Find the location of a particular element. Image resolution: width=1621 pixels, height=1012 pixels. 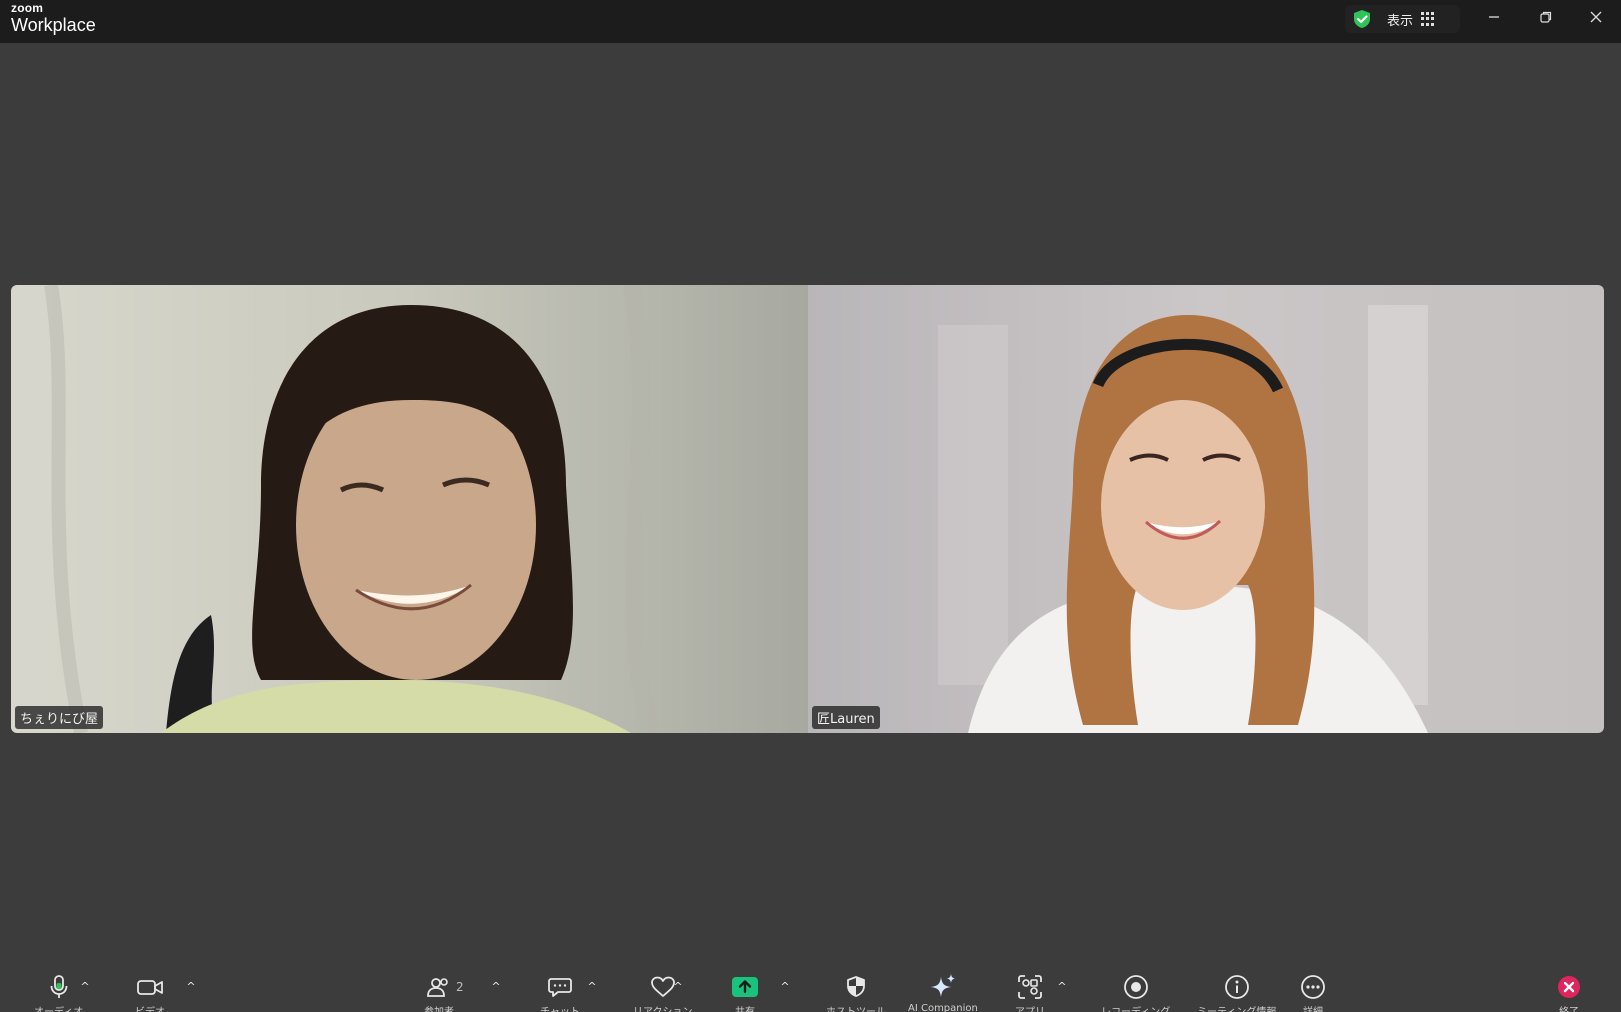

record-label: レコーディング is located at coordinates (1135, 1007).